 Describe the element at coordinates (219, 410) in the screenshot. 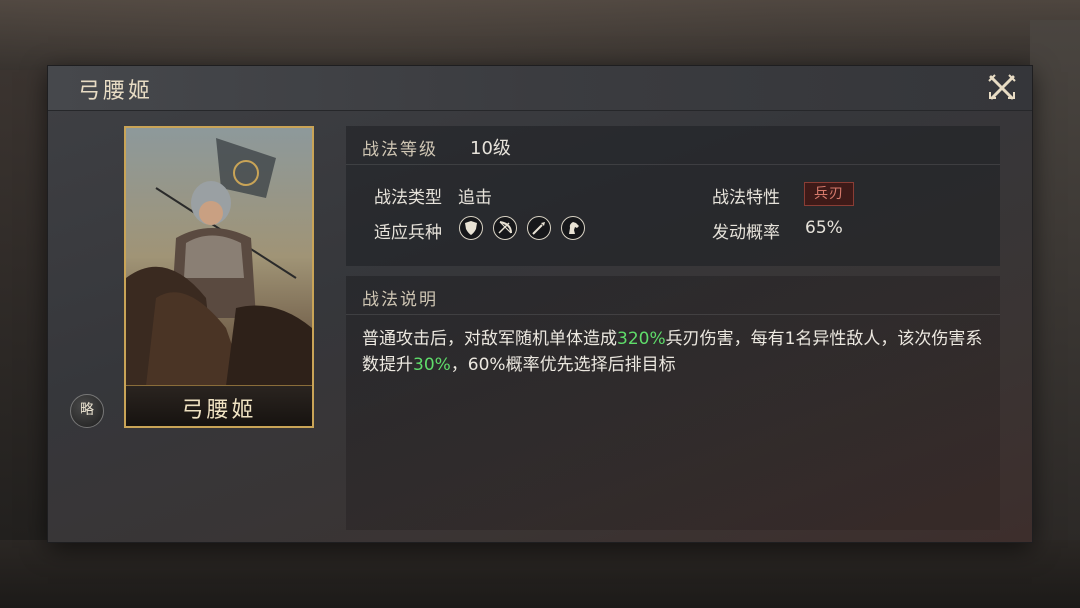

I see `card-name: 弓腰姬` at that location.